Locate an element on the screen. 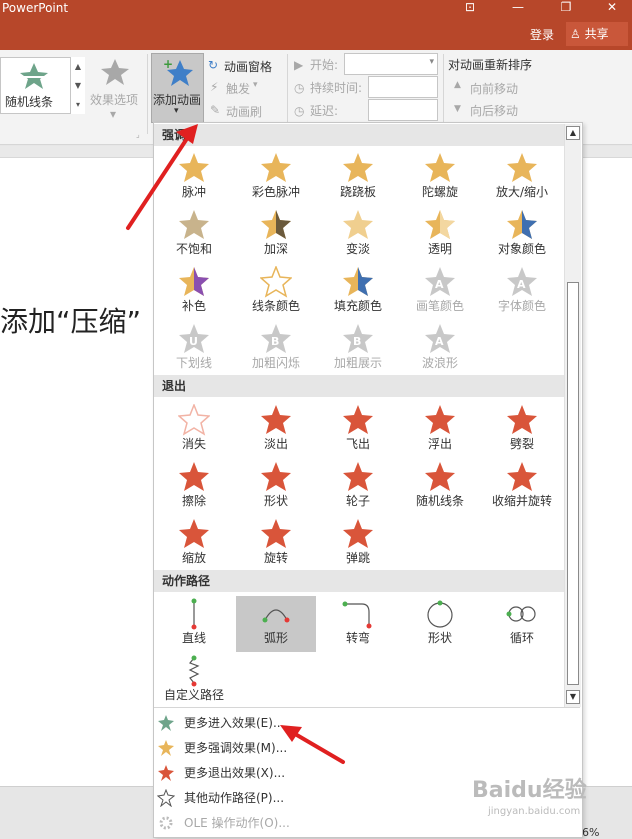  emphasis-effect-item: 变淡 is located at coordinates (358, 235).